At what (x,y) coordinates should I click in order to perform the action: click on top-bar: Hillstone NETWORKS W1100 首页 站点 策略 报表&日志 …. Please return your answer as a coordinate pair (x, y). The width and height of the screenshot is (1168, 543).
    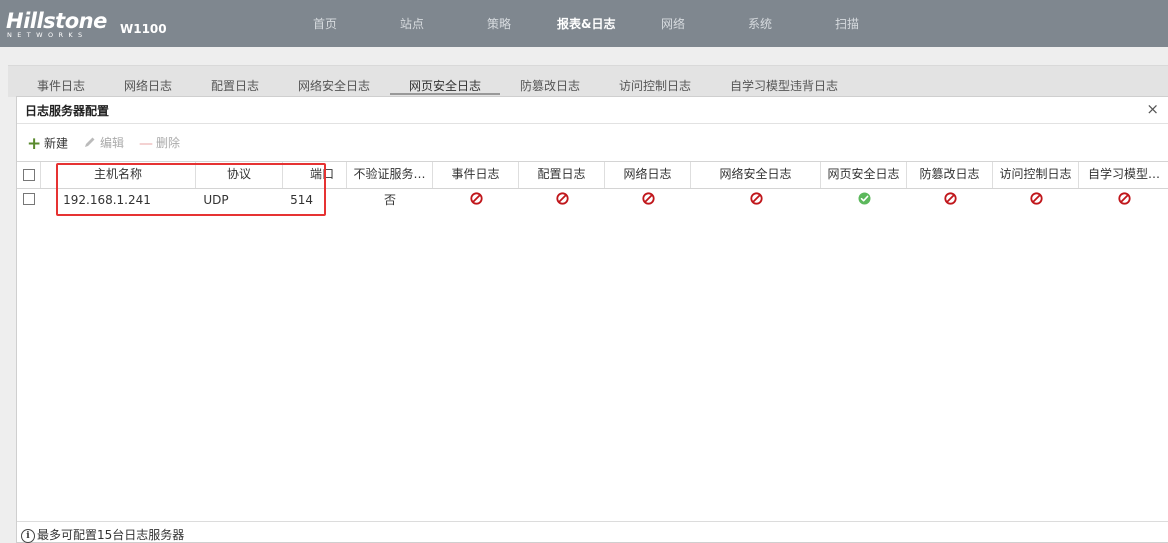
    Looking at the image, I should click on (584, 23).